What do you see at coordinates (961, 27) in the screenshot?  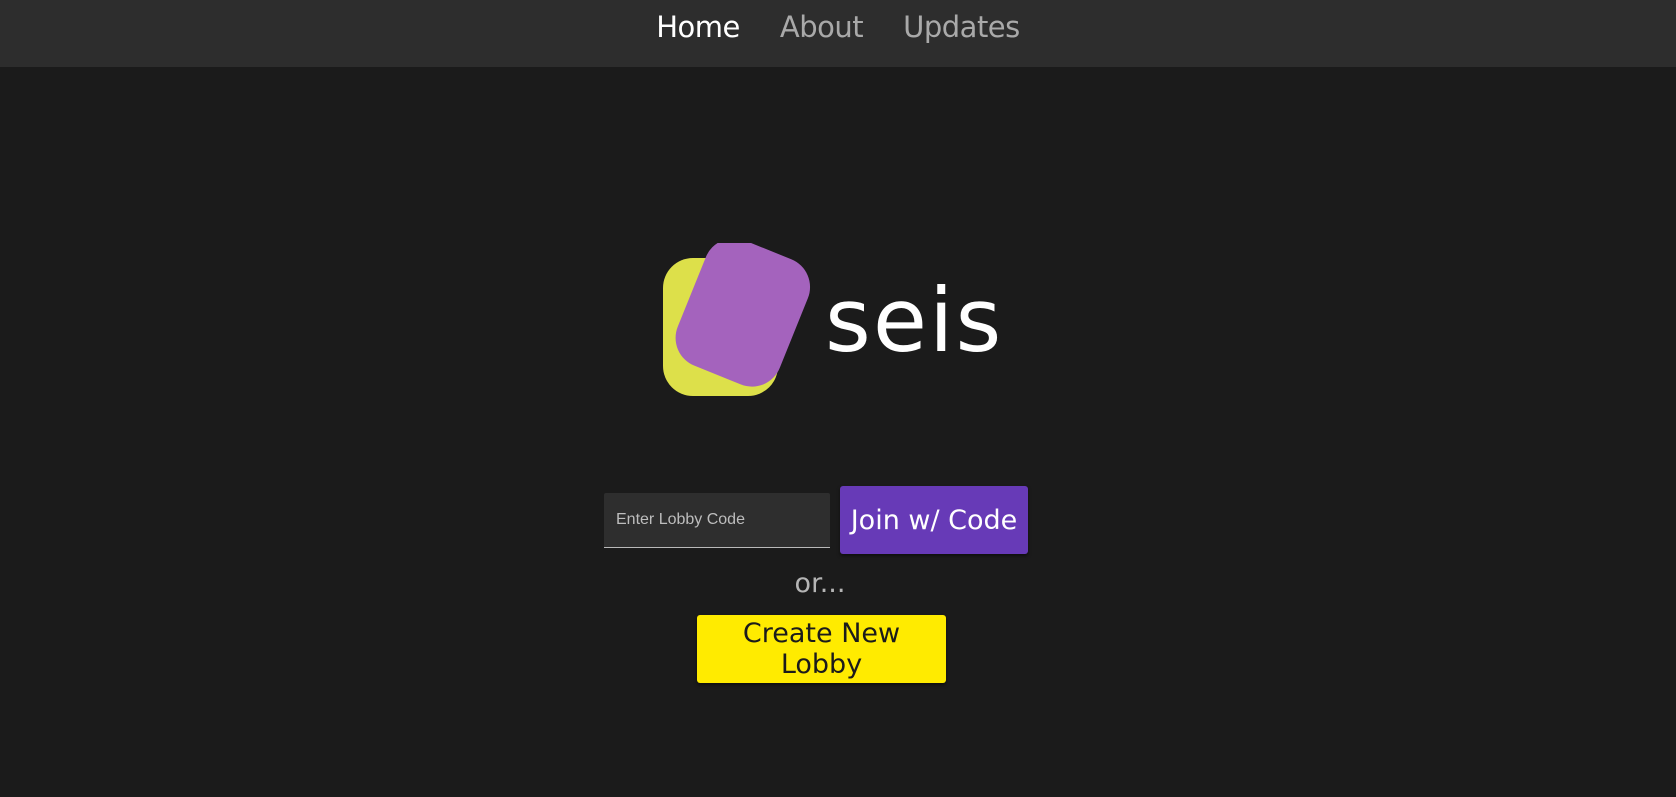 I see `nav-updates-link: Updates` at bounding box center [961, 27].